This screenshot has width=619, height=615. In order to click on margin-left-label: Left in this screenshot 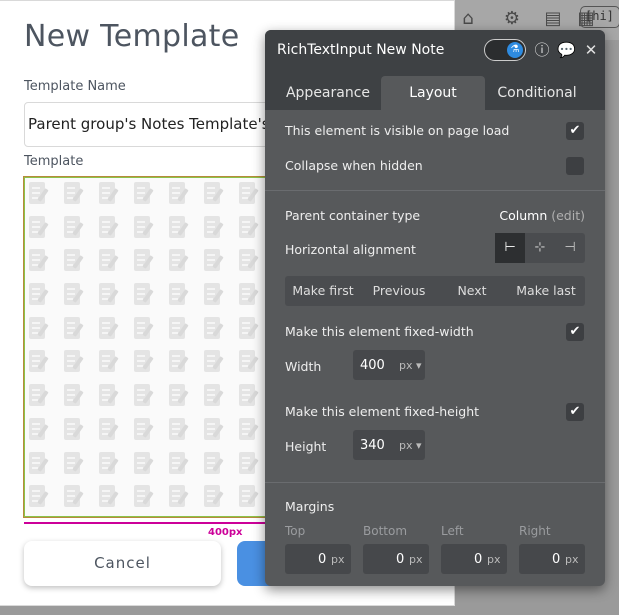, I will do `click(452, 531)`.